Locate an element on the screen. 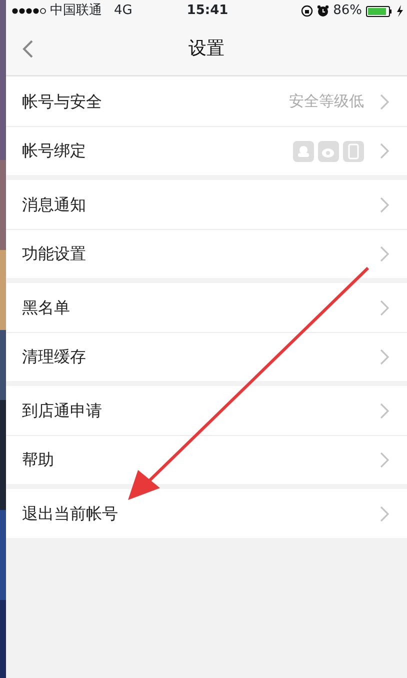 The width and height of the screenshot is (407, 678). settings-row: 到店通申请 is located at coordinates (206, 410).